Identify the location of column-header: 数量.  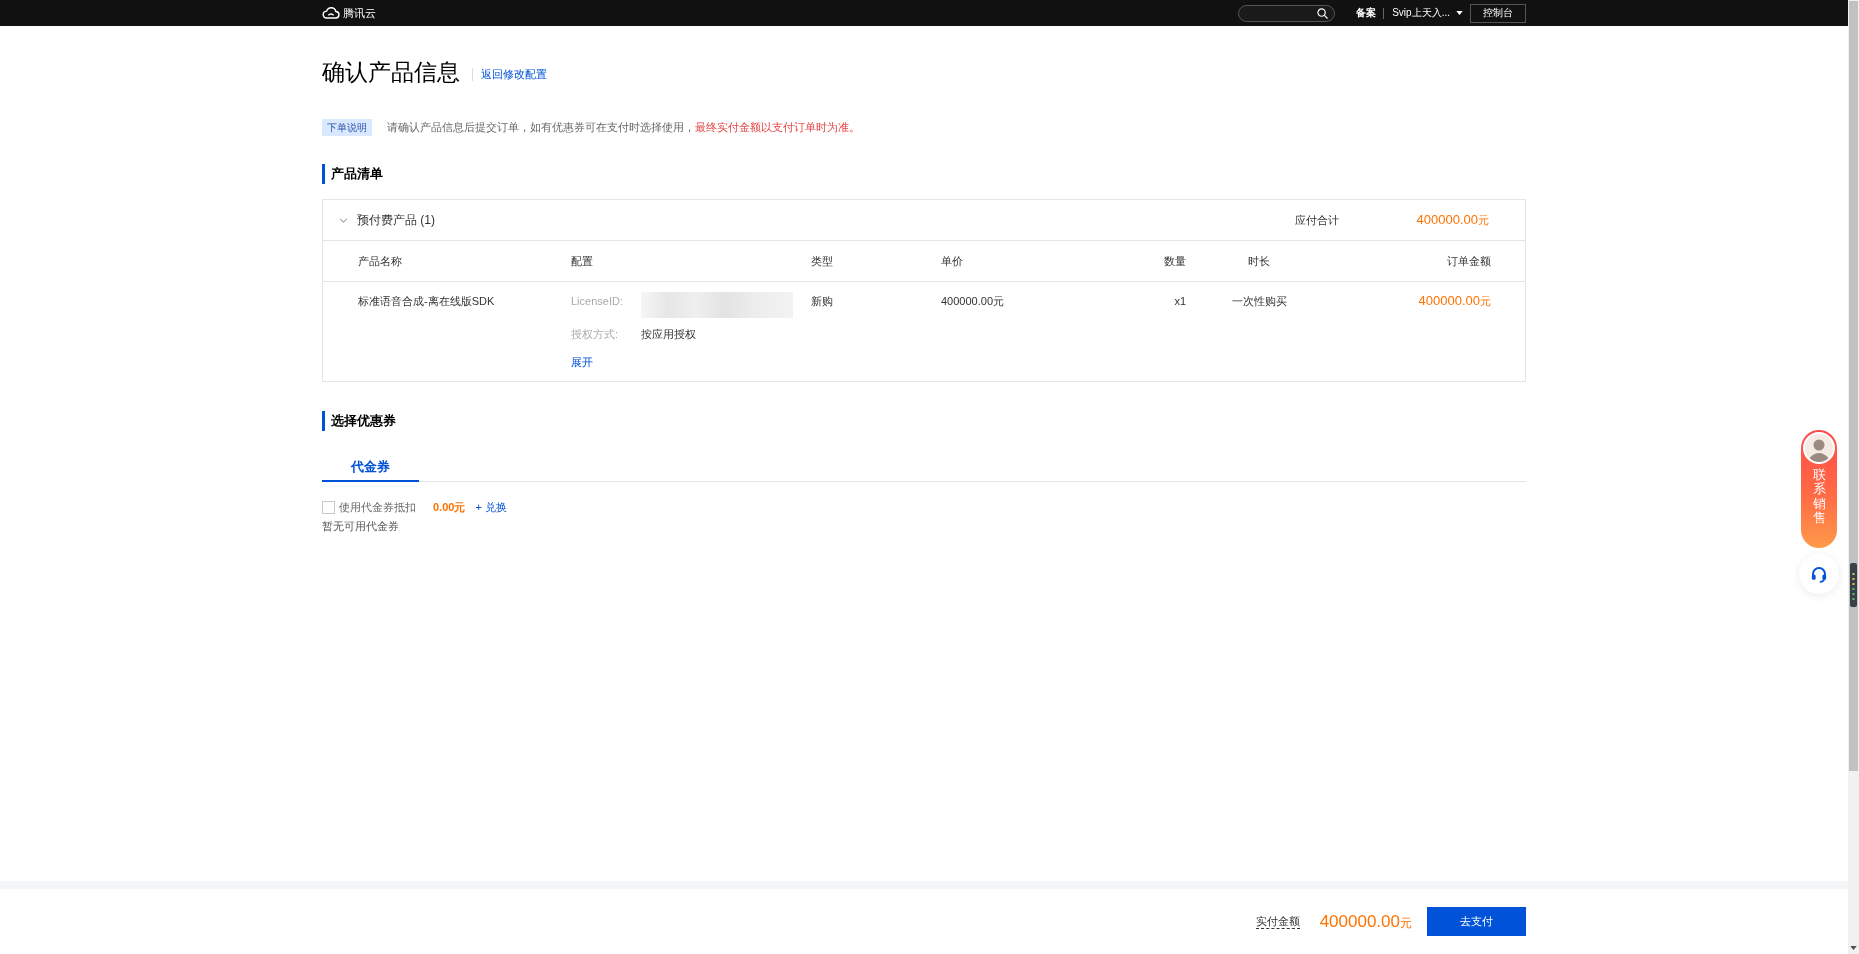
(1174, 261).